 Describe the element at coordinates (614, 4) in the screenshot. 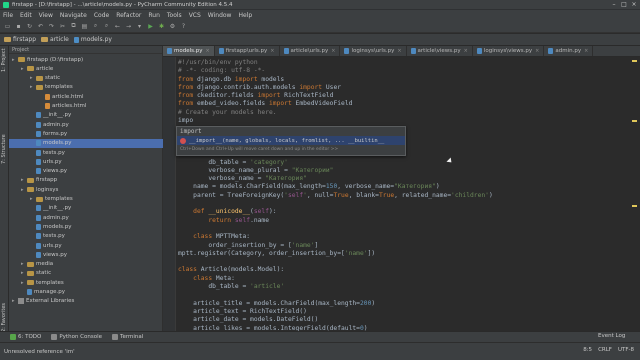

I see `minimize-icon: –` at that location.